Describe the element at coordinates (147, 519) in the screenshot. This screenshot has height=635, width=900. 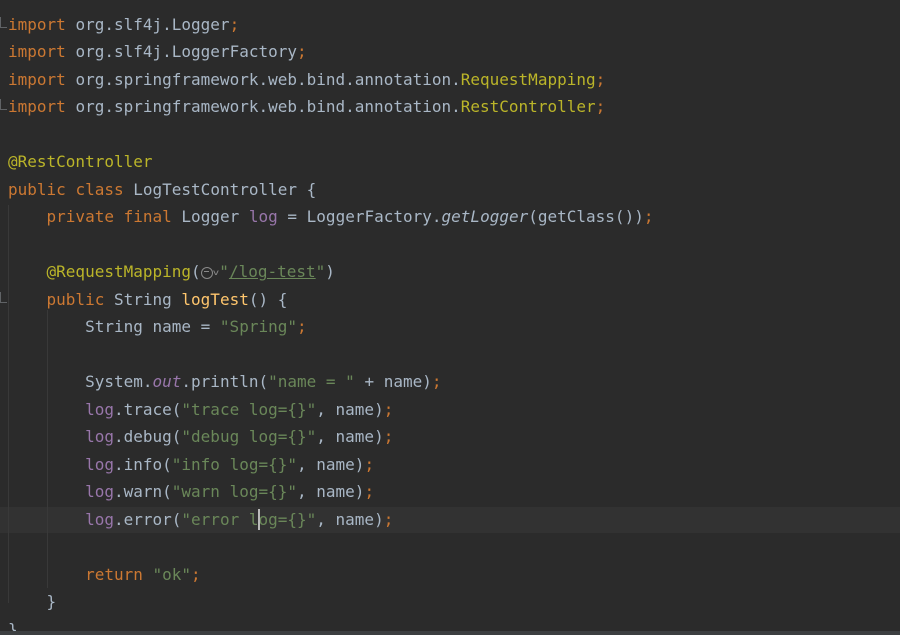
I see `expr: .error(` at that location.